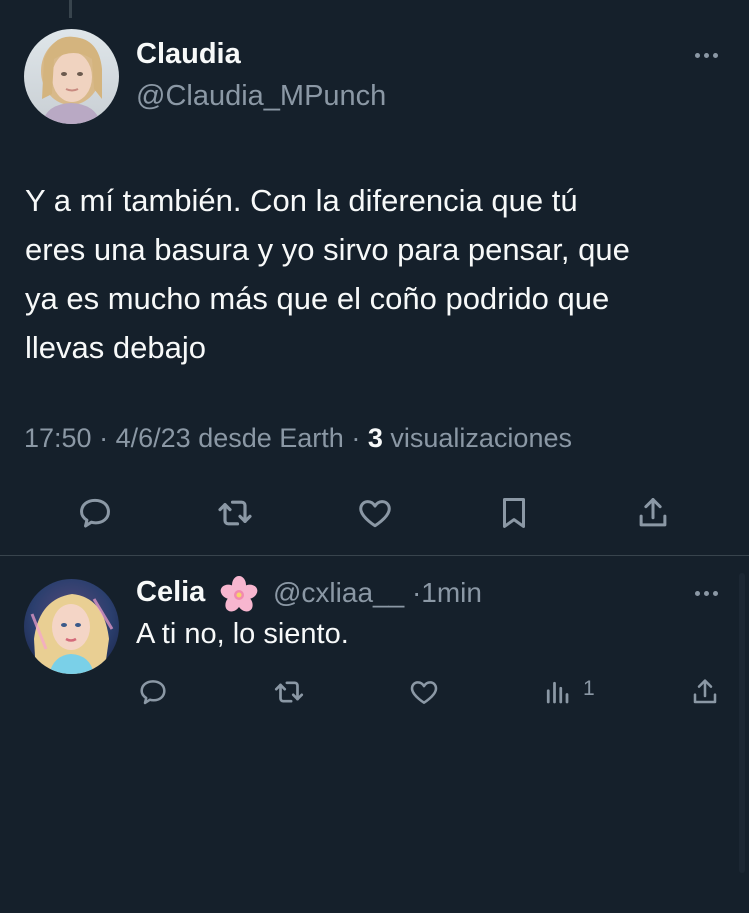 This screenshot has width=749, height=913. I want to click on reply-avatar-image, so click(71, 626).